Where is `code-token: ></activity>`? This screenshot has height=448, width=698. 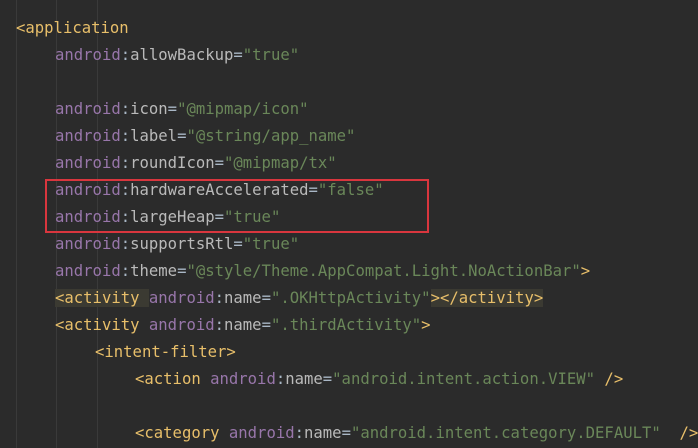
code-token: ></activity> is located at coordinates (487, 298).